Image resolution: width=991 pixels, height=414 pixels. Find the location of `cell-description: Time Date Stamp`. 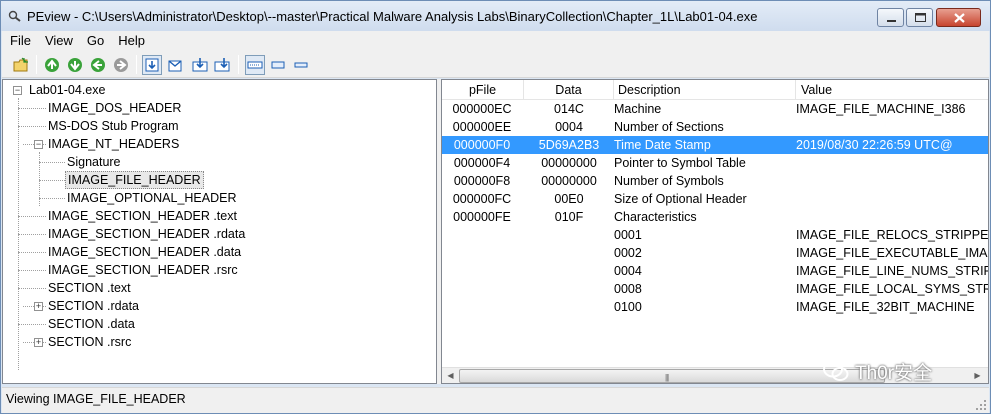

cell-description: Time Date Stamp is located at coordinates (662, 145).